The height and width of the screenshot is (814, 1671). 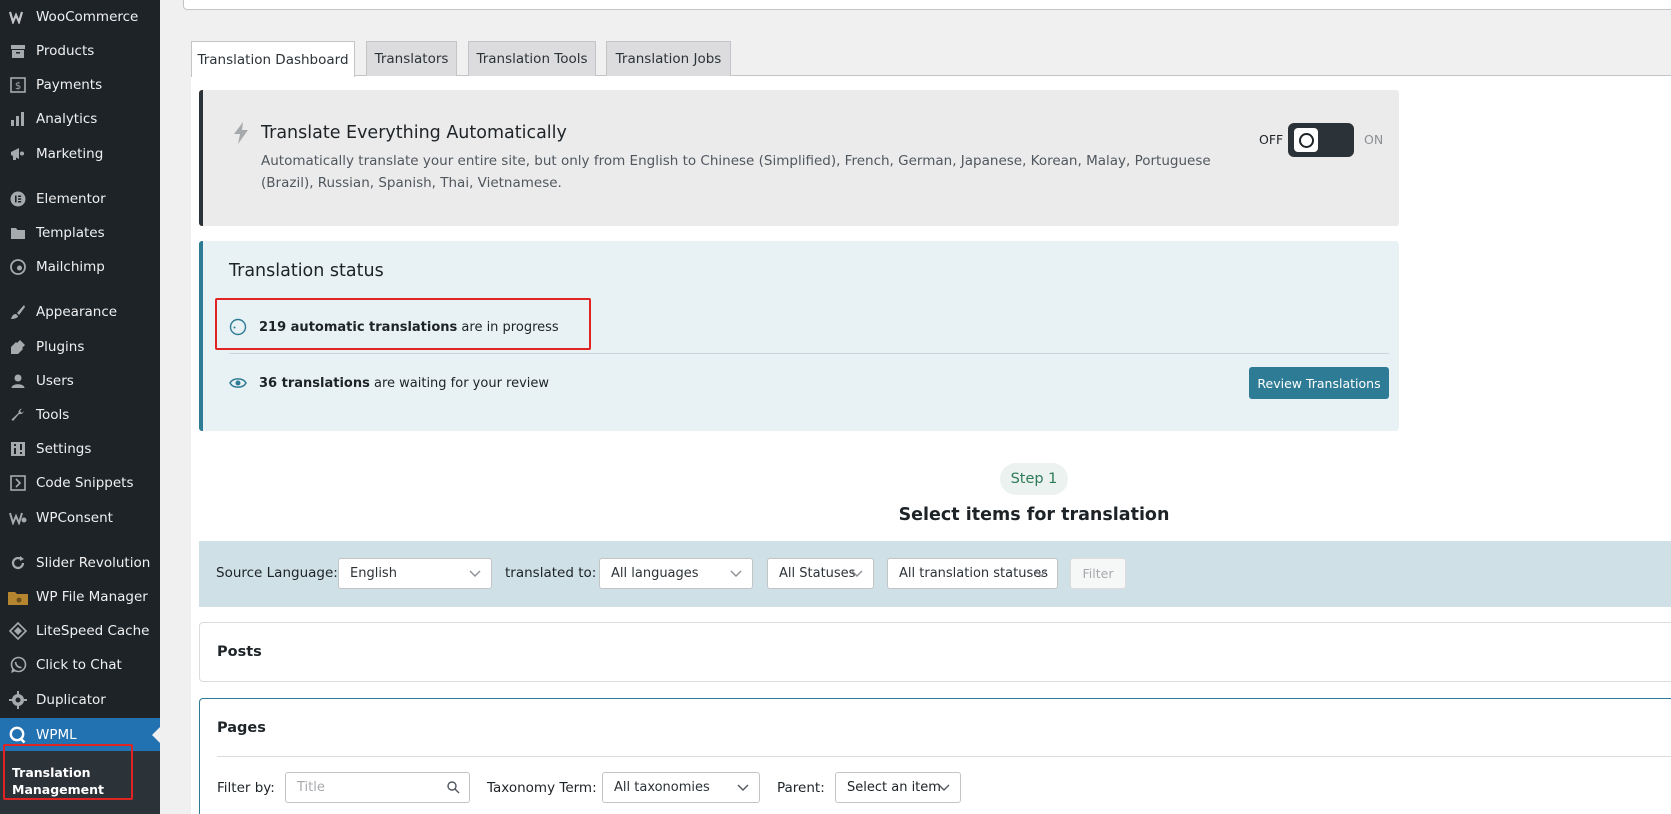 What do you see at coordinates (65, 51) in the screenshot?
I see `menu-item-label: Products` at bounding box center [65, 51].